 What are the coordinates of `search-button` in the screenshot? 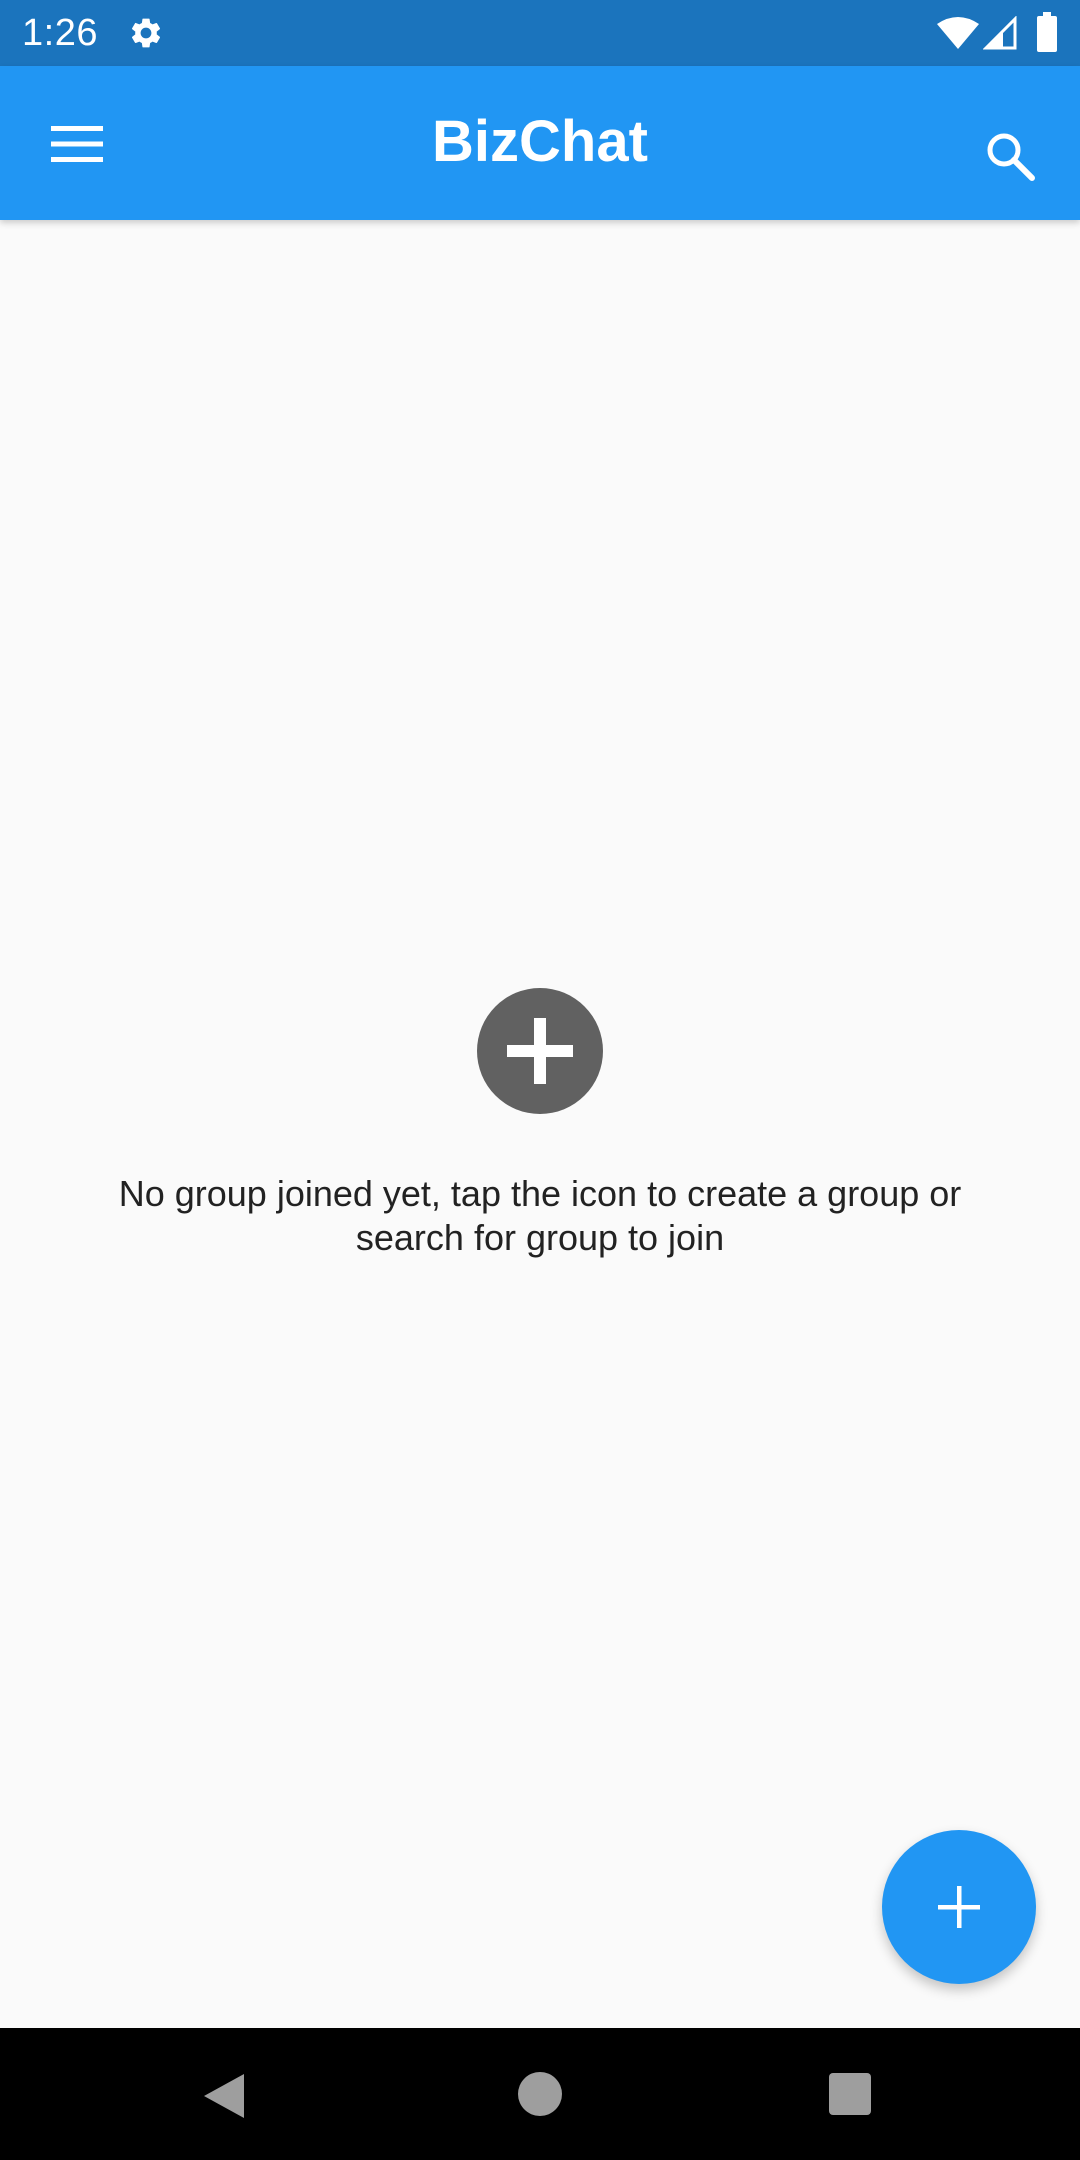 It's located at (1010, 156).